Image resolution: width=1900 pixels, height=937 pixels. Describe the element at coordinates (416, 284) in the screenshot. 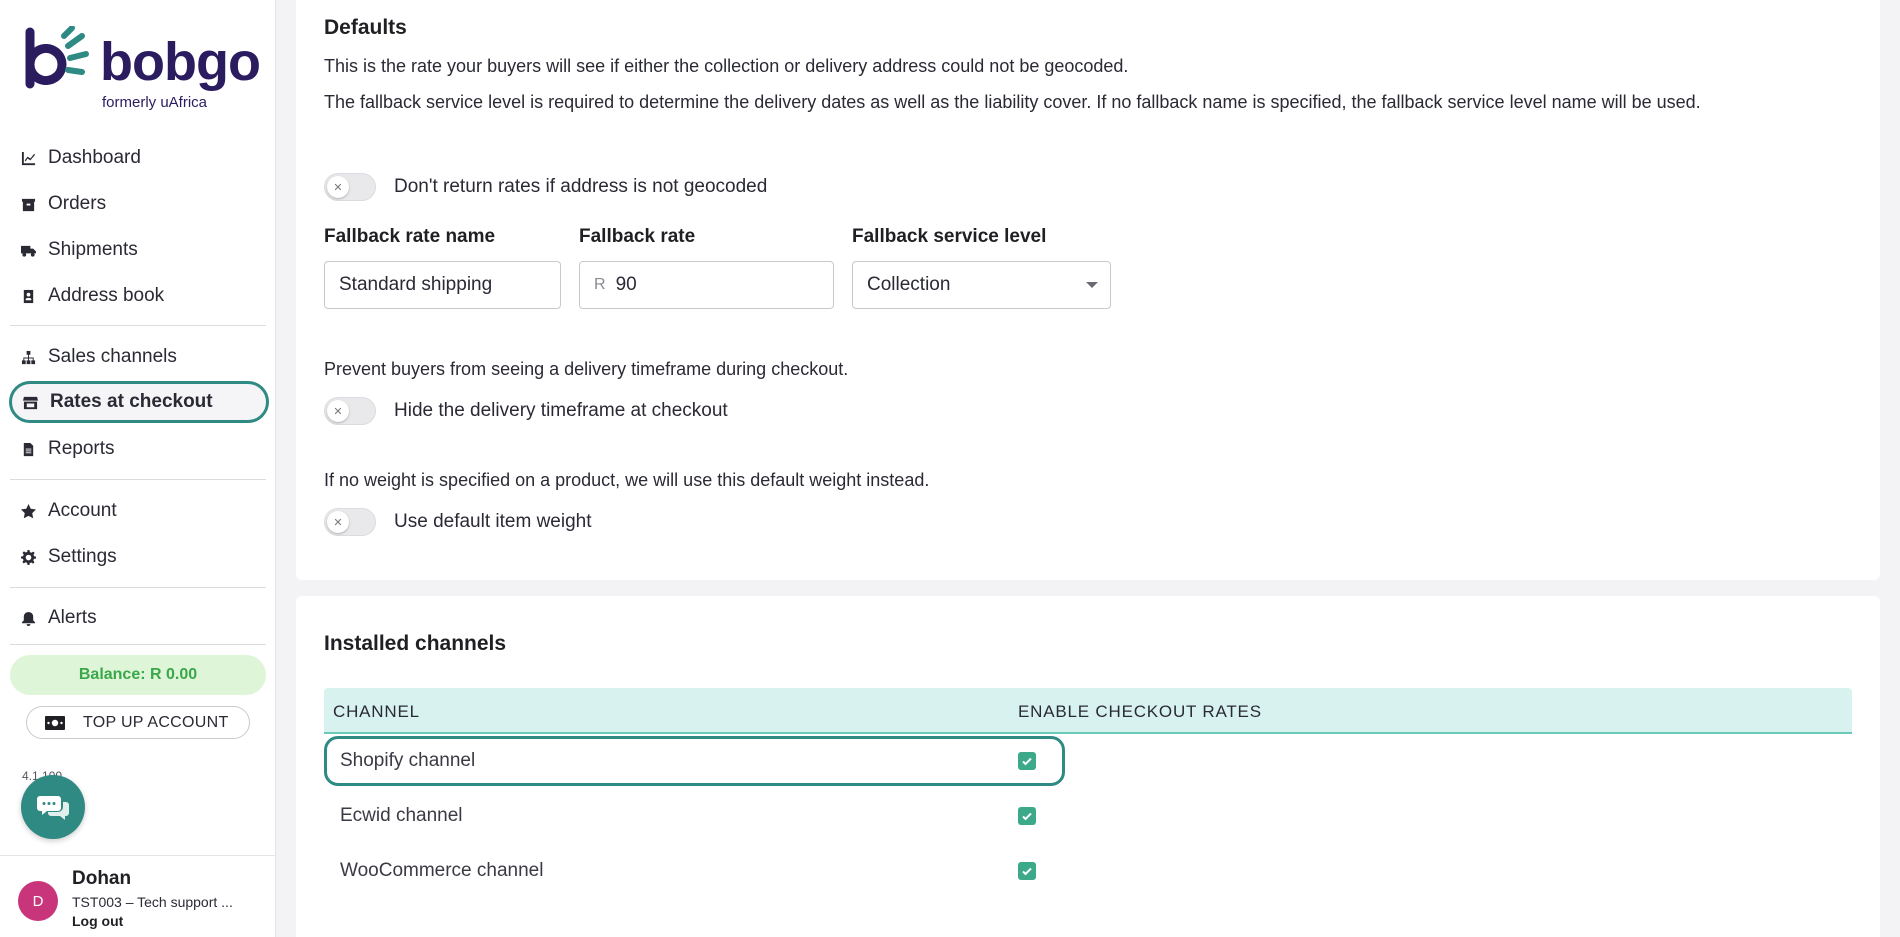

I see `fallback-rate-name-value: Standard shipping` at that location.